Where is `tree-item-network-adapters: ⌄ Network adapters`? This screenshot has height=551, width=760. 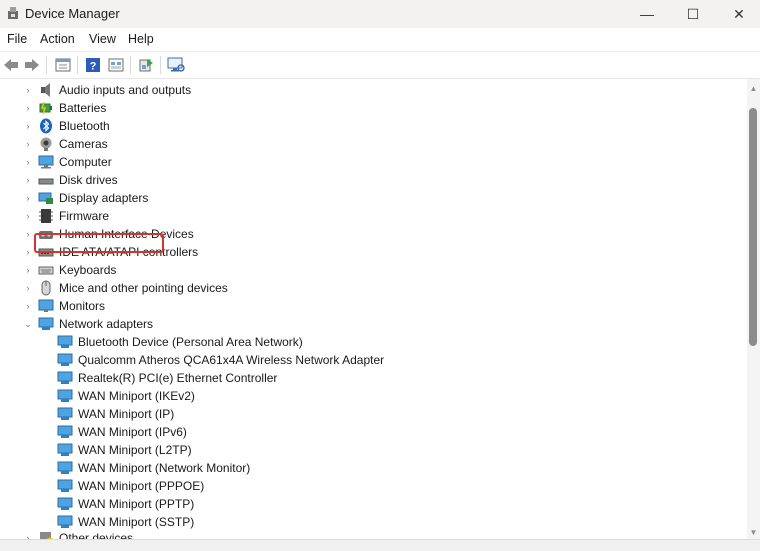
tree-item-network-adapters: ⌄ Network adapters is located at coordinates (373, 324).